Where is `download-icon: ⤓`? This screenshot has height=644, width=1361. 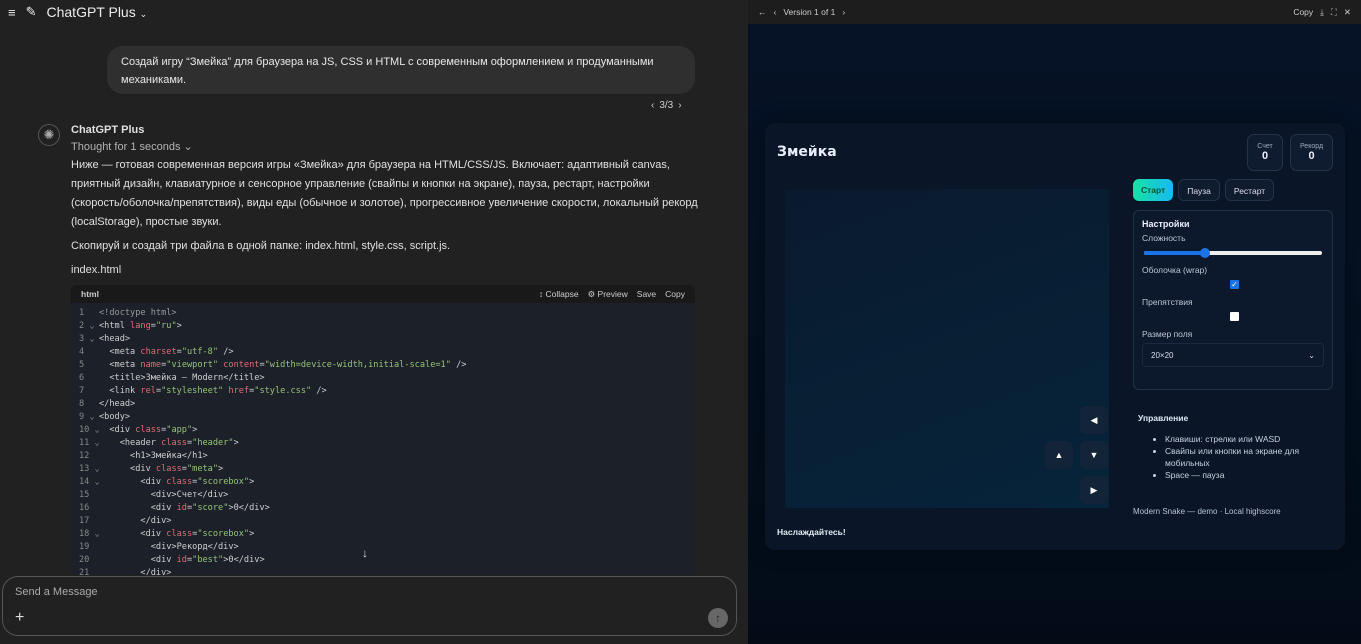 download-icon: ⤓ is located at coordinates (1322, 12).